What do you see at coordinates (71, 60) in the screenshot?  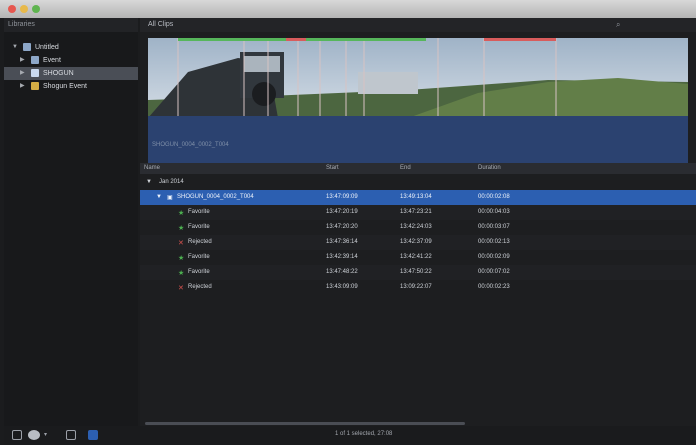 I see `sidebar-item-event: ▶ Event` at bounding box center [71, 60].